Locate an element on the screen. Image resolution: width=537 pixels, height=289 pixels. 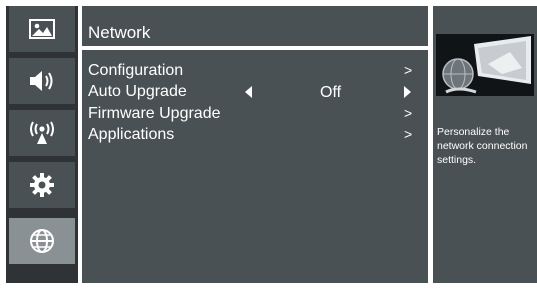
wireless-broadcast-icon is located at coordinates (42, 132).